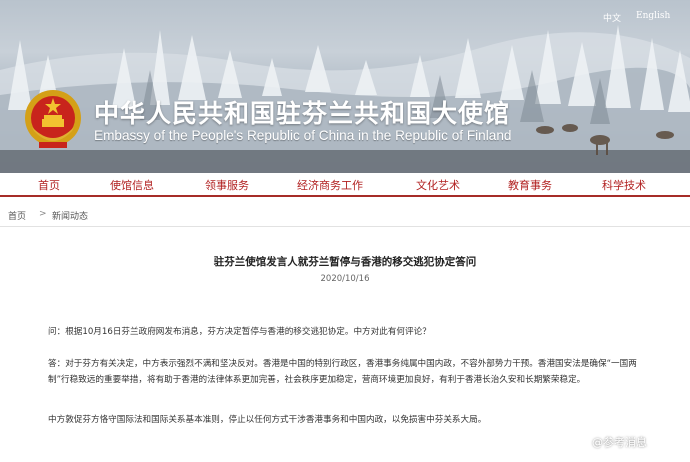  Describe the element at coordinates (438, 185) in the screenshot. I see `nav-item-culture-arts: 文化艺术` at that location.